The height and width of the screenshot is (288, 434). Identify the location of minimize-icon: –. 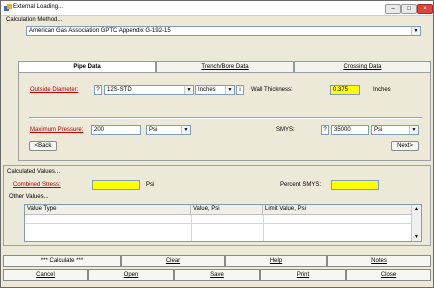
(393, 9).